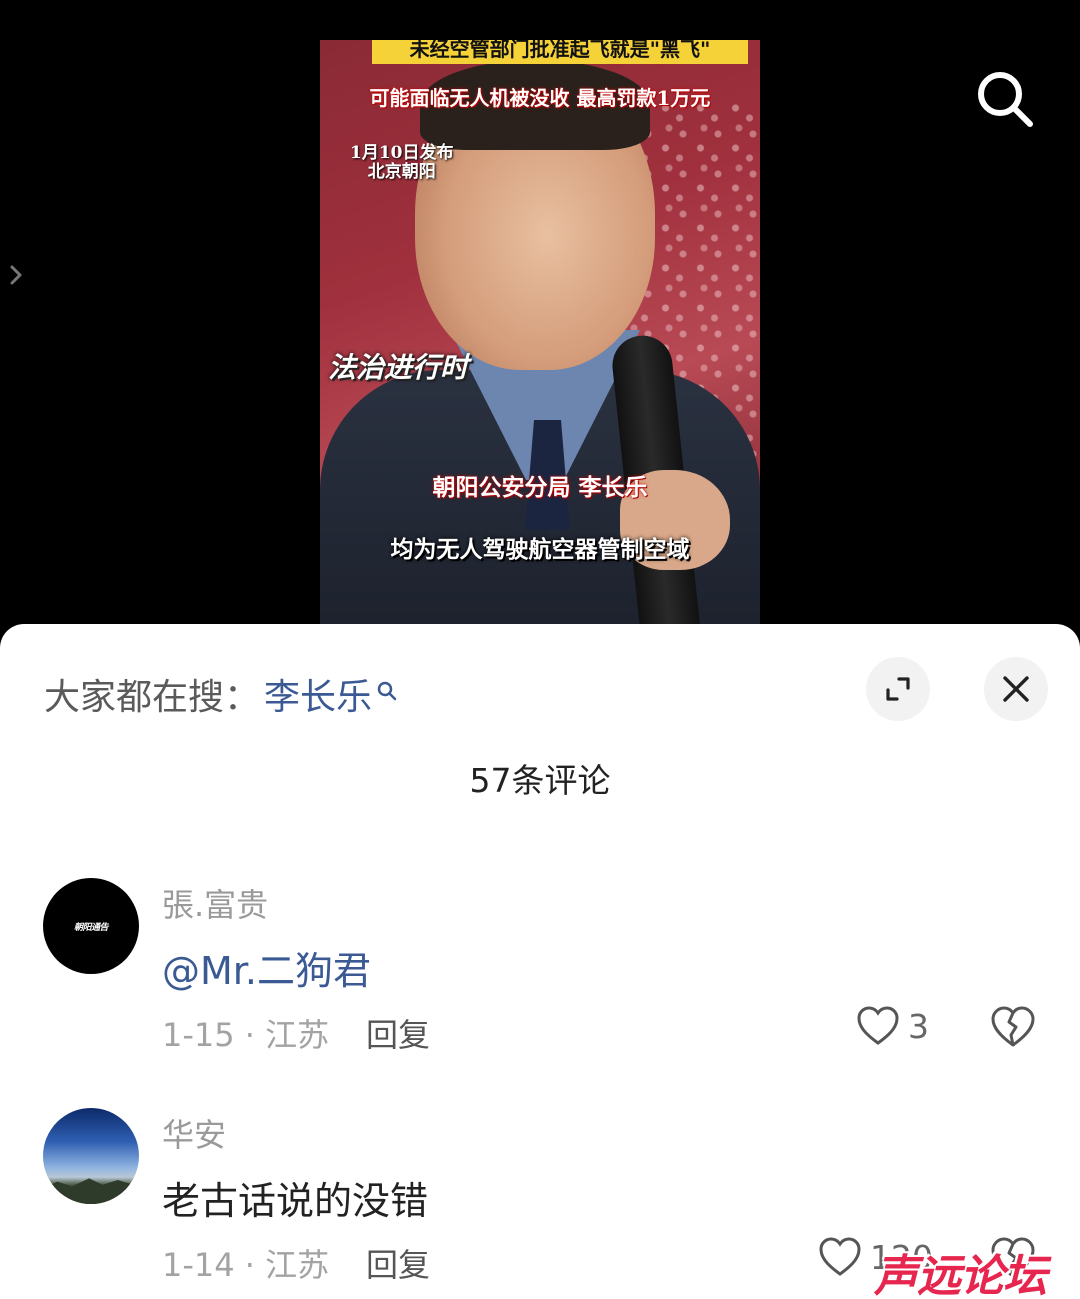  Describe the element at coordinates (402, 153) in the screenshot. I see `video-date: 1月10日发布` at that location.